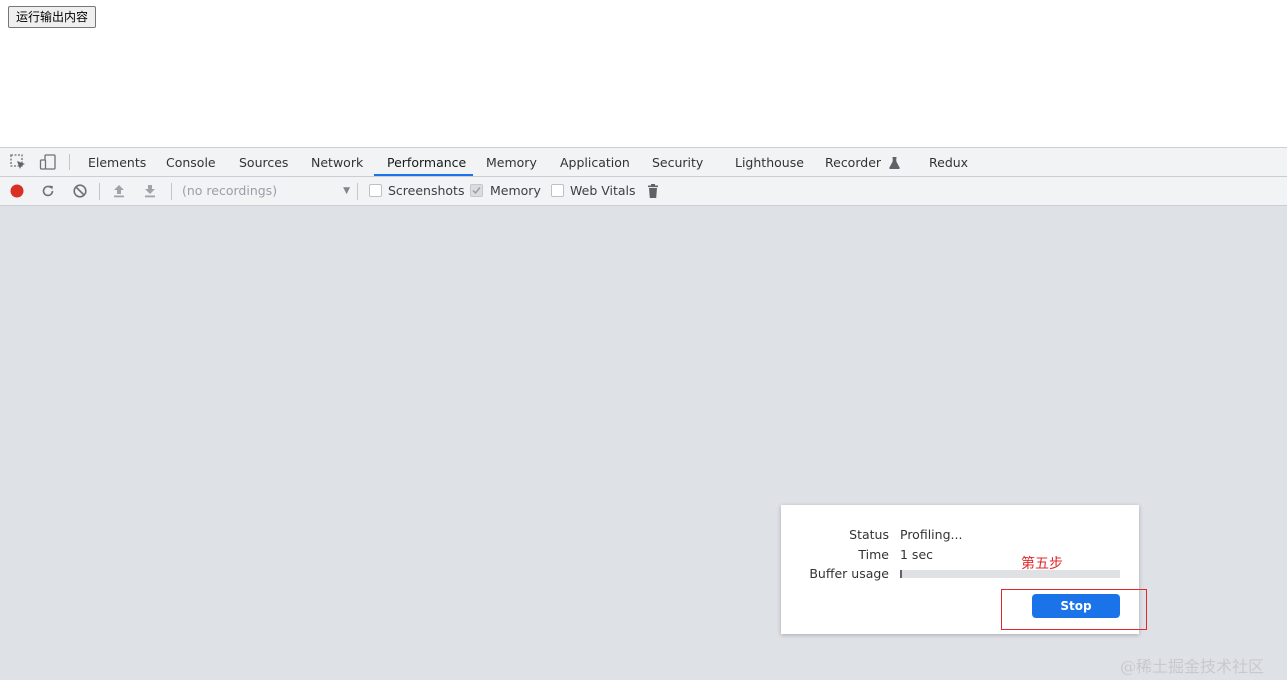 Image resolution: width=1287 pixels, height=680 pixels. Describe the element at coordinates (849, 573) in the screenshot. I see `buffer-usage-label: Buffer usage` at that location.